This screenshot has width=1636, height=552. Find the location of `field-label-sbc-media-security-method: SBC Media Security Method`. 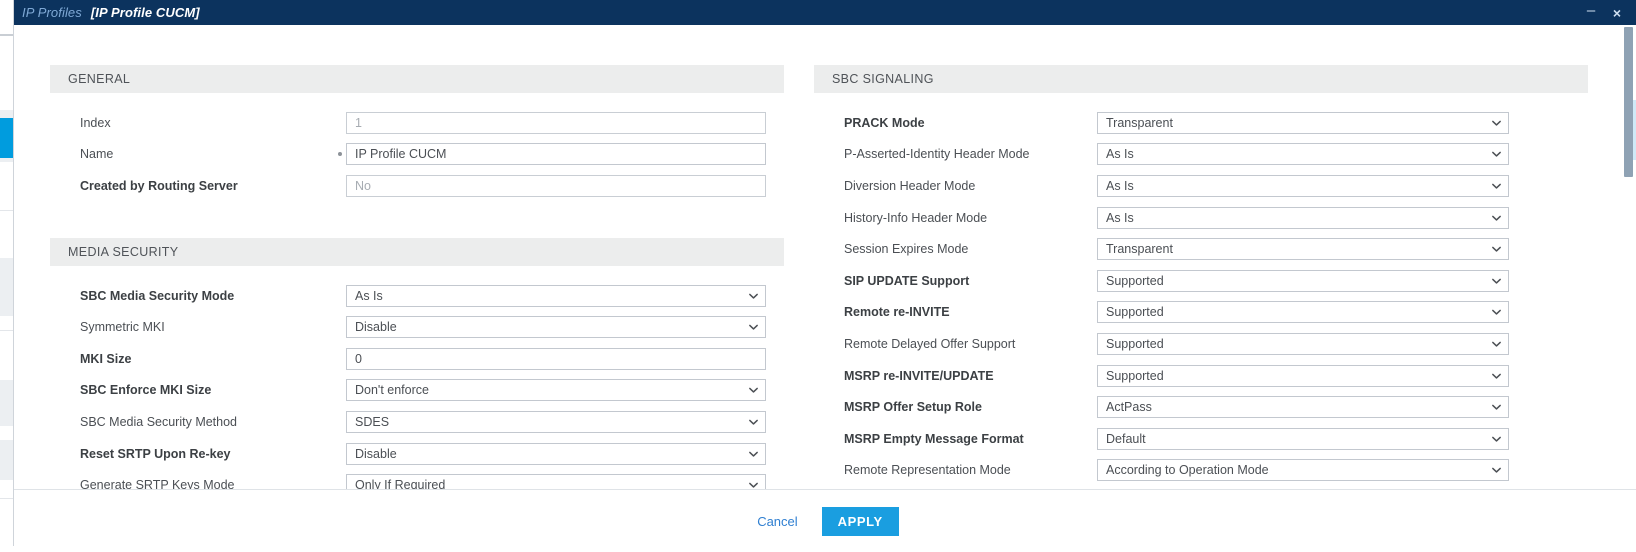

field-label-sbc-media-security-method: SBC Media Security Method is located at coordinates (159, 421).